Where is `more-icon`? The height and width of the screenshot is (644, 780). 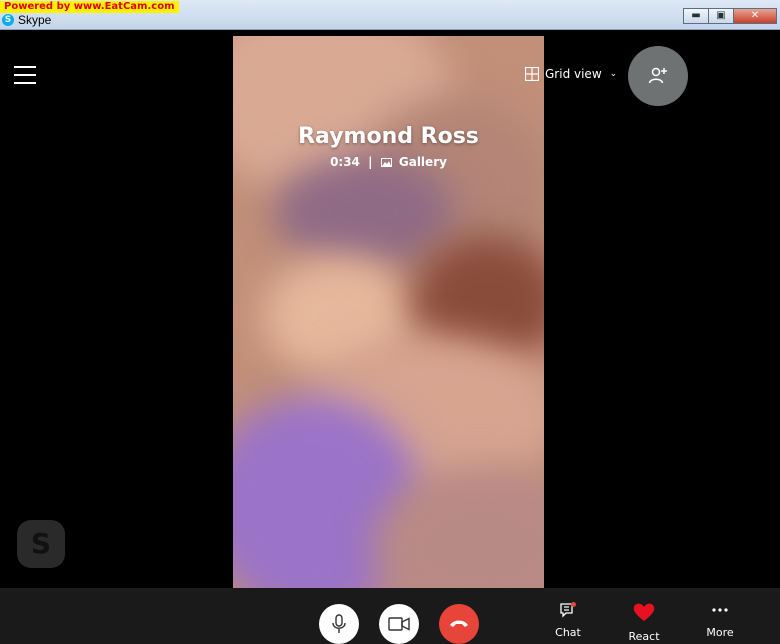
more-icon is located at coordinates (720, 610).